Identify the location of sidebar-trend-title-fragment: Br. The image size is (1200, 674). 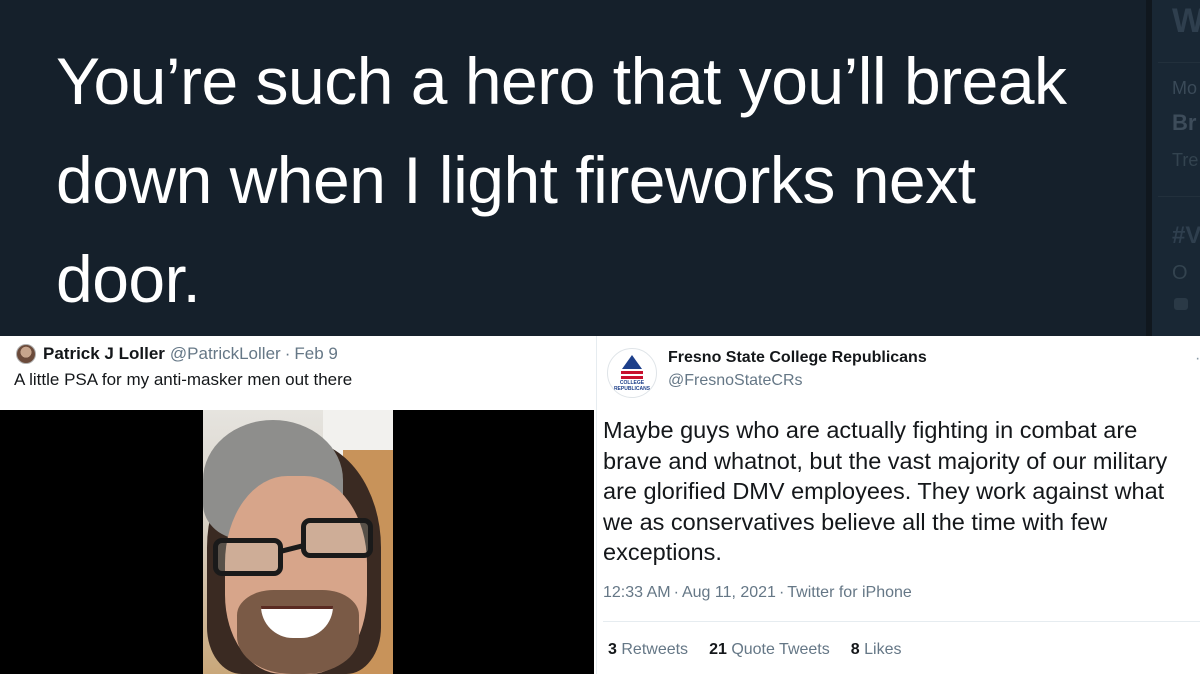
(1184, 123).